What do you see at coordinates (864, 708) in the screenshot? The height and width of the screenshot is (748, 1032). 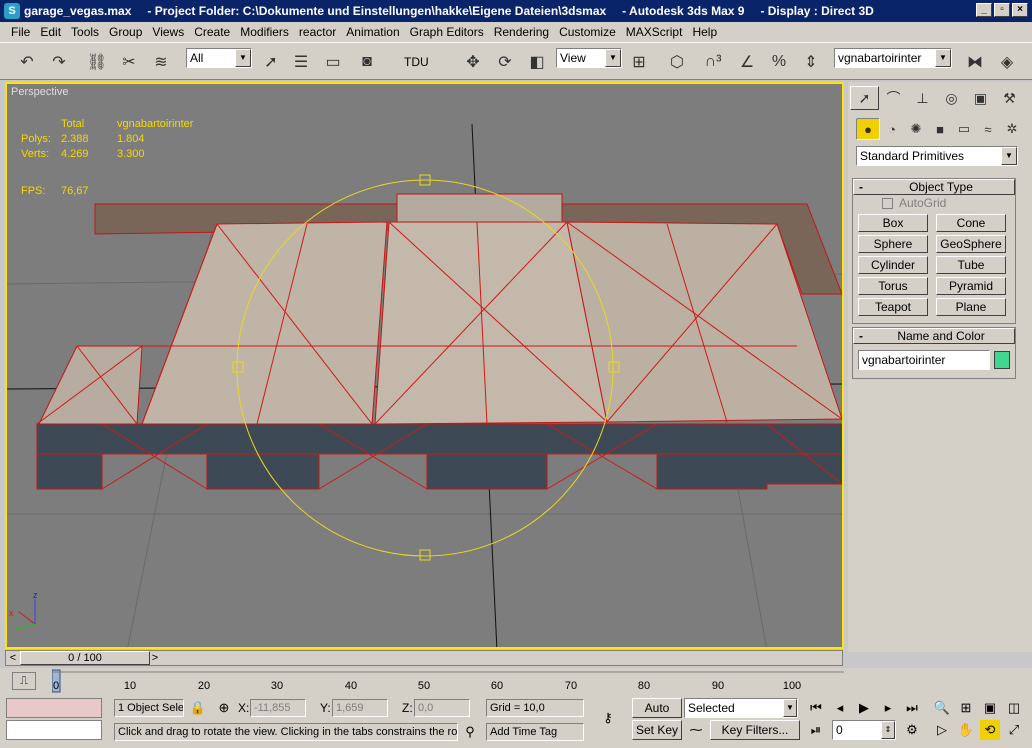 I see `play-icon: ▶` at bounding box center [864, 708].